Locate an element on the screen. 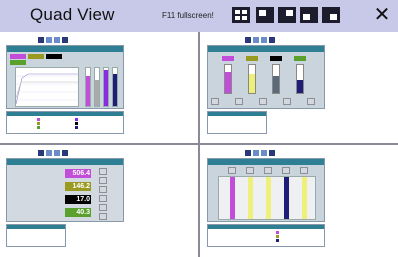  value-display: 506.4 is located at coordinates (78, 173).